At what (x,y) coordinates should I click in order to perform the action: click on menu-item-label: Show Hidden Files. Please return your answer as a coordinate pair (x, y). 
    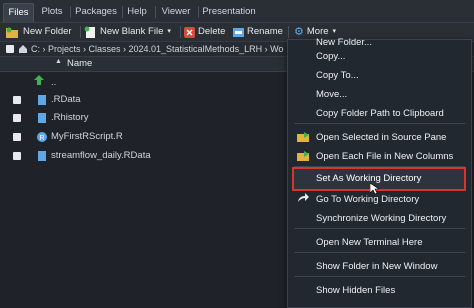
    Looking at the image, I should click on (356, 290).